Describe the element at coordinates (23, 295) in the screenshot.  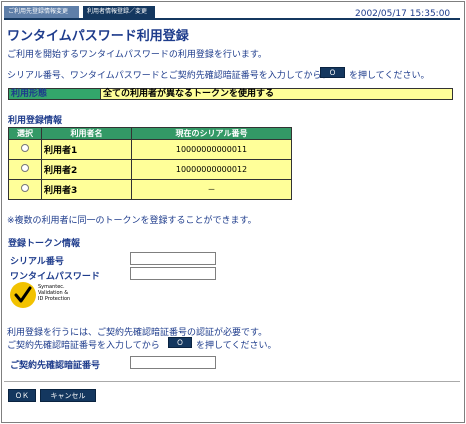
I see `checkmark-icon` at that location.